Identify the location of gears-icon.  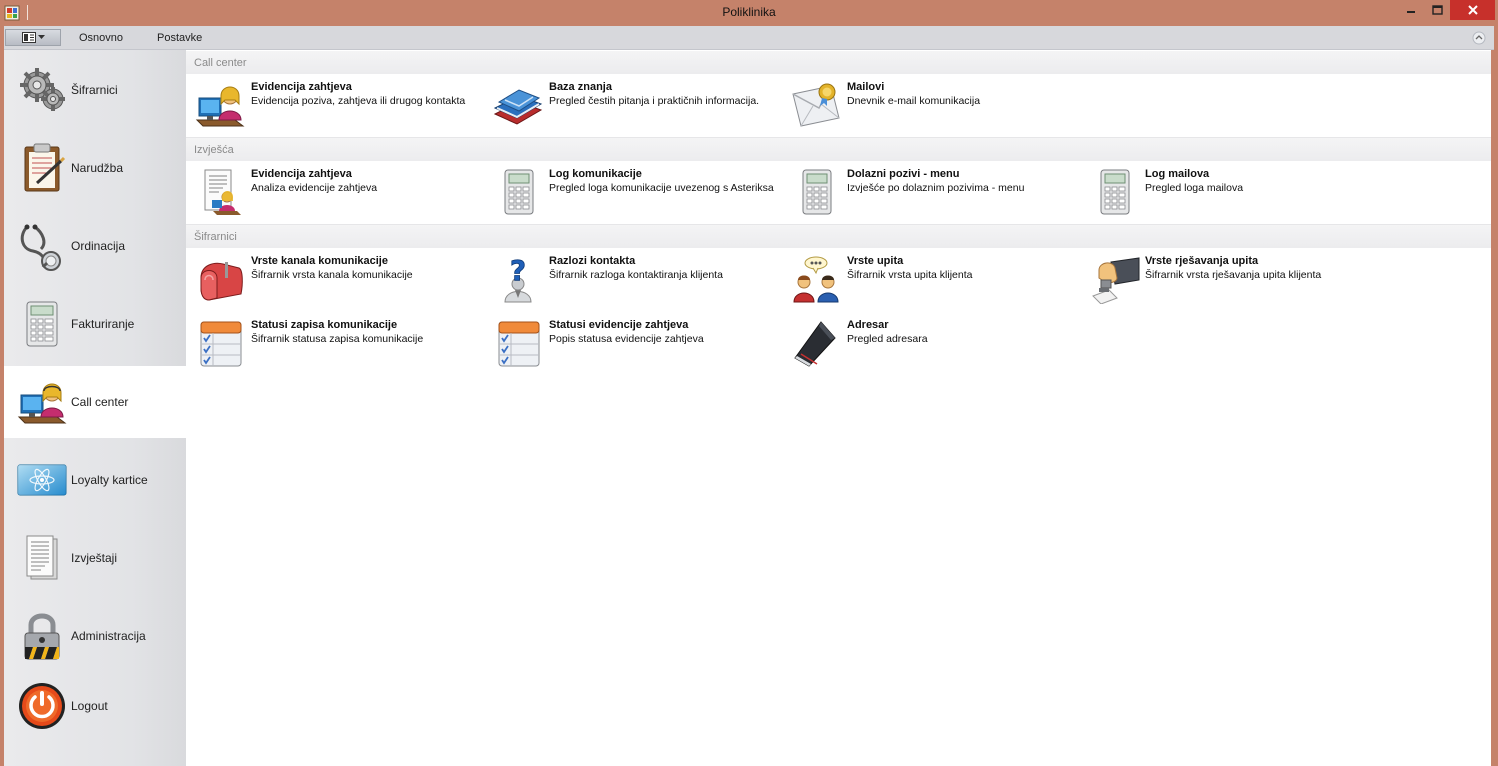
(42, 90).